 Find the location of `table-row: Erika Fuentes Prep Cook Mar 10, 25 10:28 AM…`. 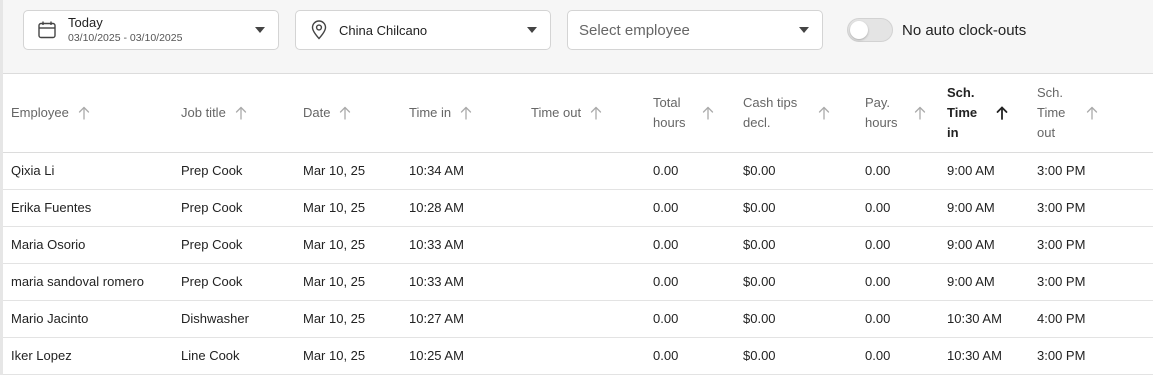

table-row: Erika Fuentes Prep Cook Mar 10, 25 10:28 AM… is located at coordinates (578, 208).